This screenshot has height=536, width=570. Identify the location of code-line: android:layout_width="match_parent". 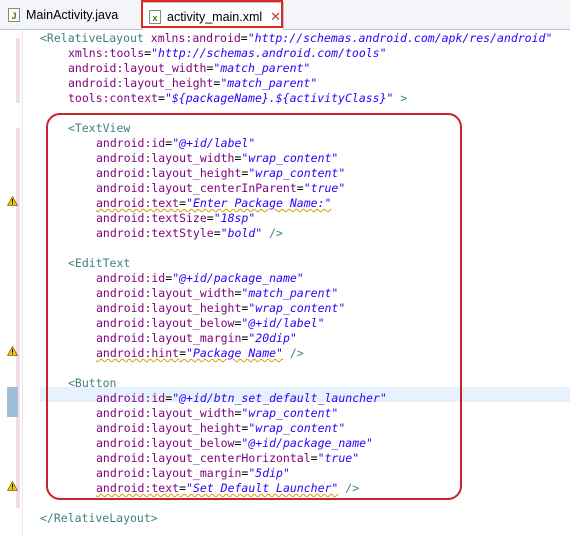
(189, 68).